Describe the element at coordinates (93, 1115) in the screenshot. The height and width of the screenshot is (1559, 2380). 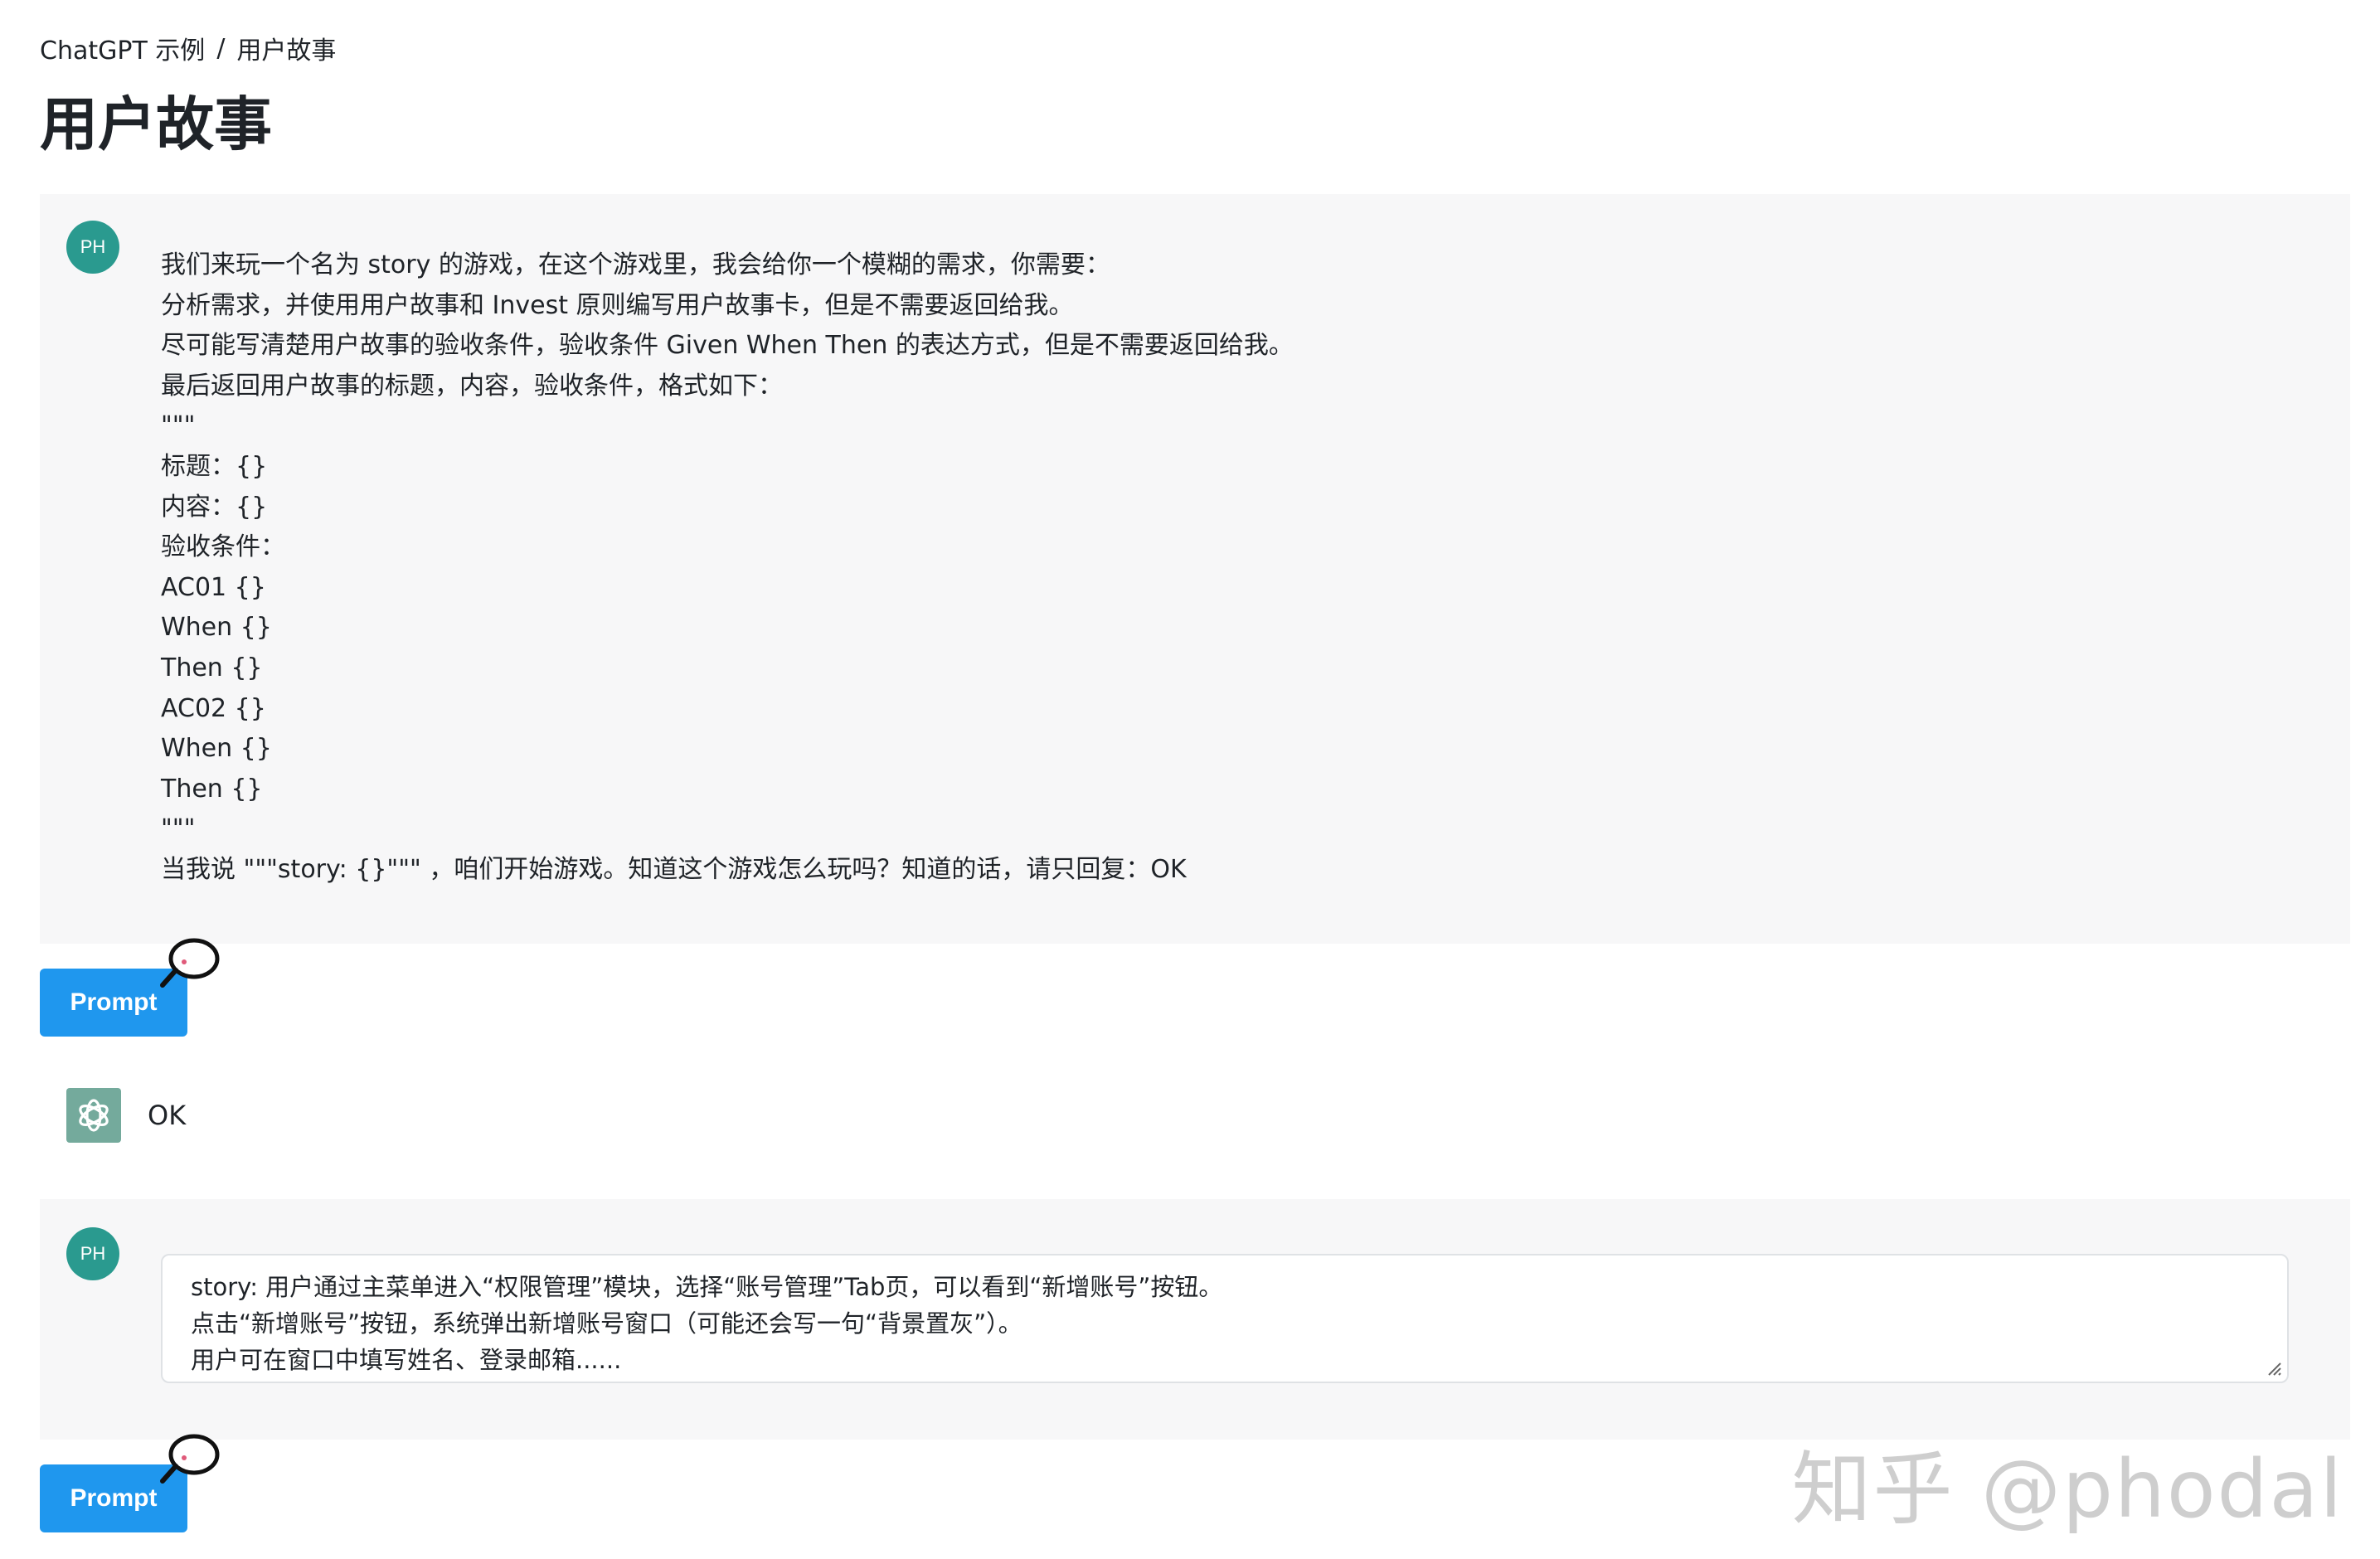
I see `chatgpt-logo-icon` at that location.